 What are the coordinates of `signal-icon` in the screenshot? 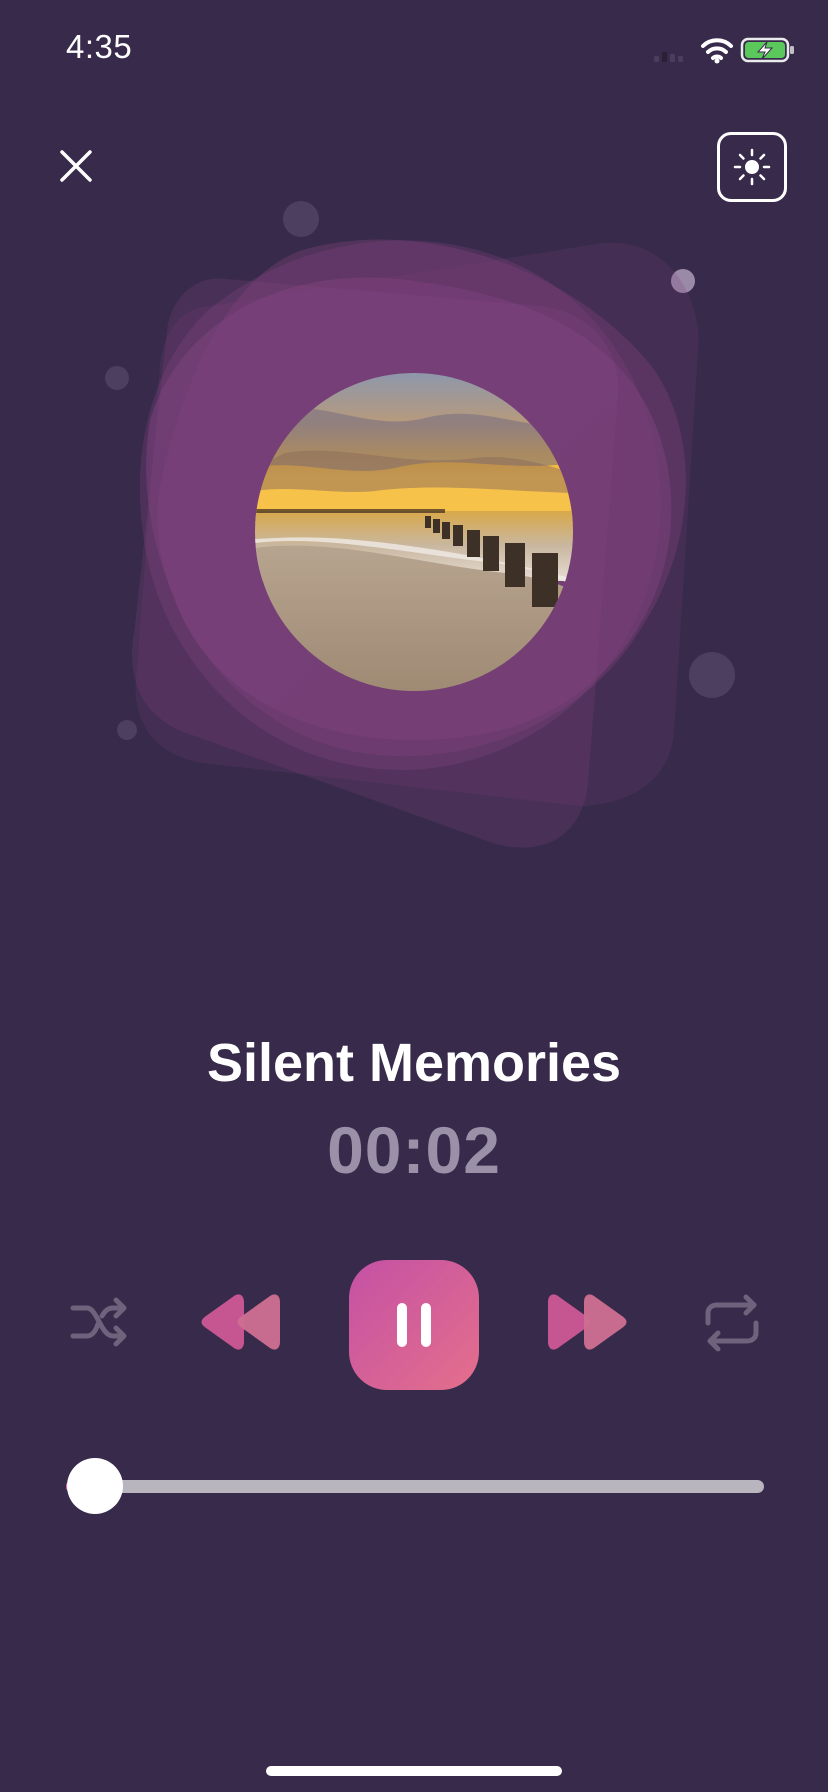 It's located at (668, 57).